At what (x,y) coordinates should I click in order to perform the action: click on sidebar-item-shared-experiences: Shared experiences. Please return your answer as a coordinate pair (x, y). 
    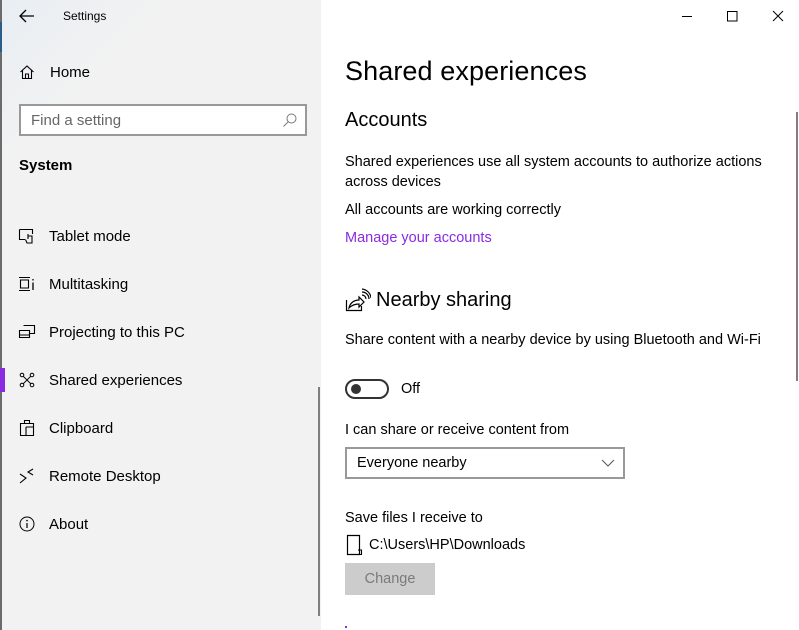
    Looking at the image, I should click on (160, 380).